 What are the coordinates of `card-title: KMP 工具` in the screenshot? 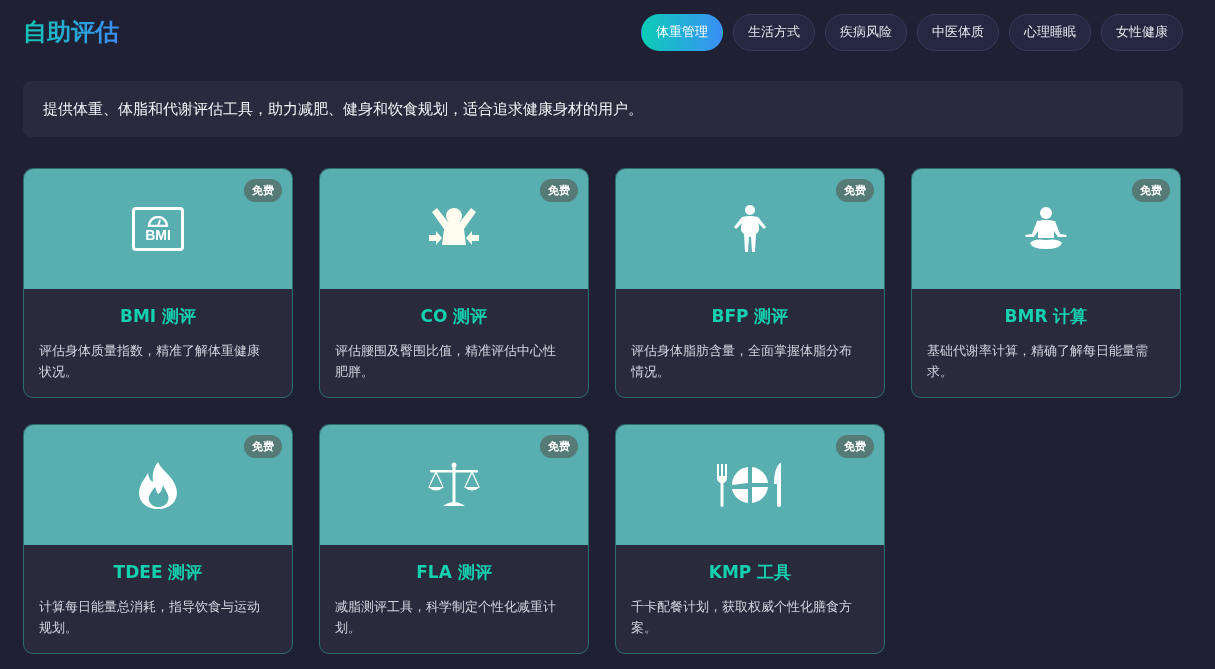 It's located at (750, 572).